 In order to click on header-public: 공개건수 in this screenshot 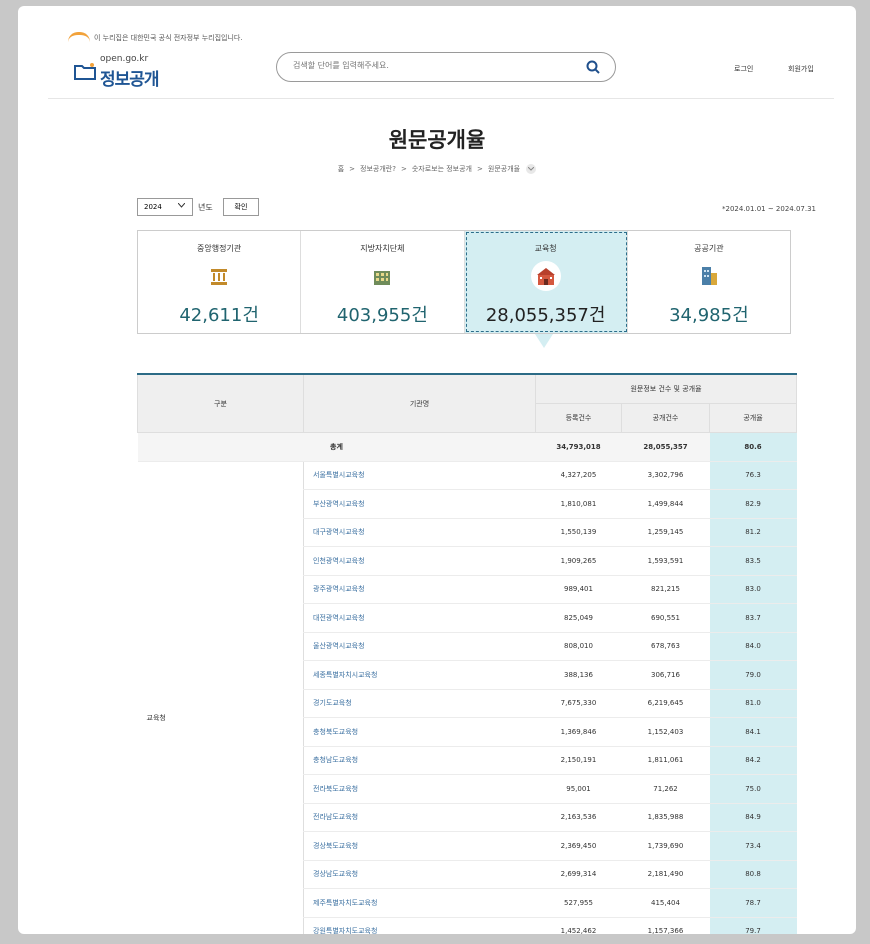, I will do `click(665, 418)`.